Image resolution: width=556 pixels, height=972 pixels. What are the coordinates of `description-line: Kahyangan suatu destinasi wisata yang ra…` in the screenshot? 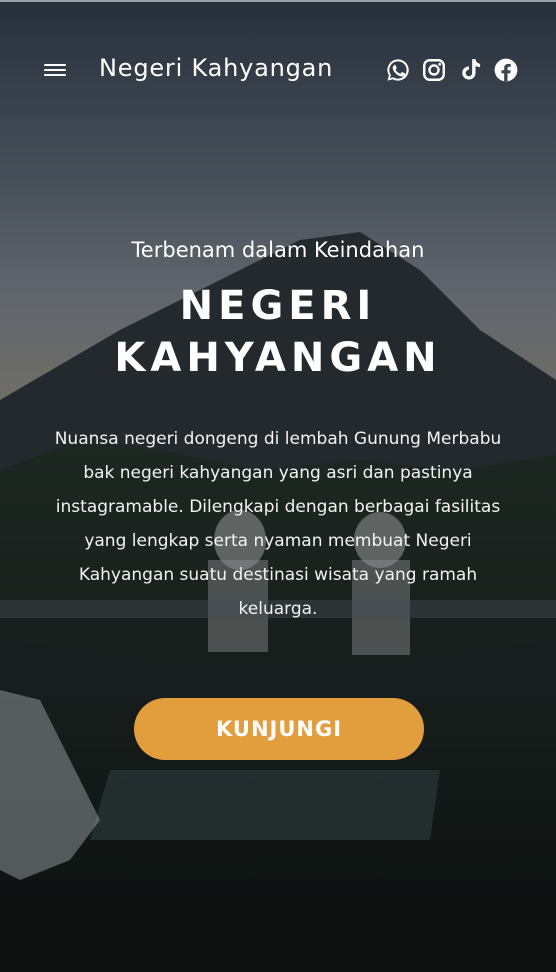 It's located at (278, 575).